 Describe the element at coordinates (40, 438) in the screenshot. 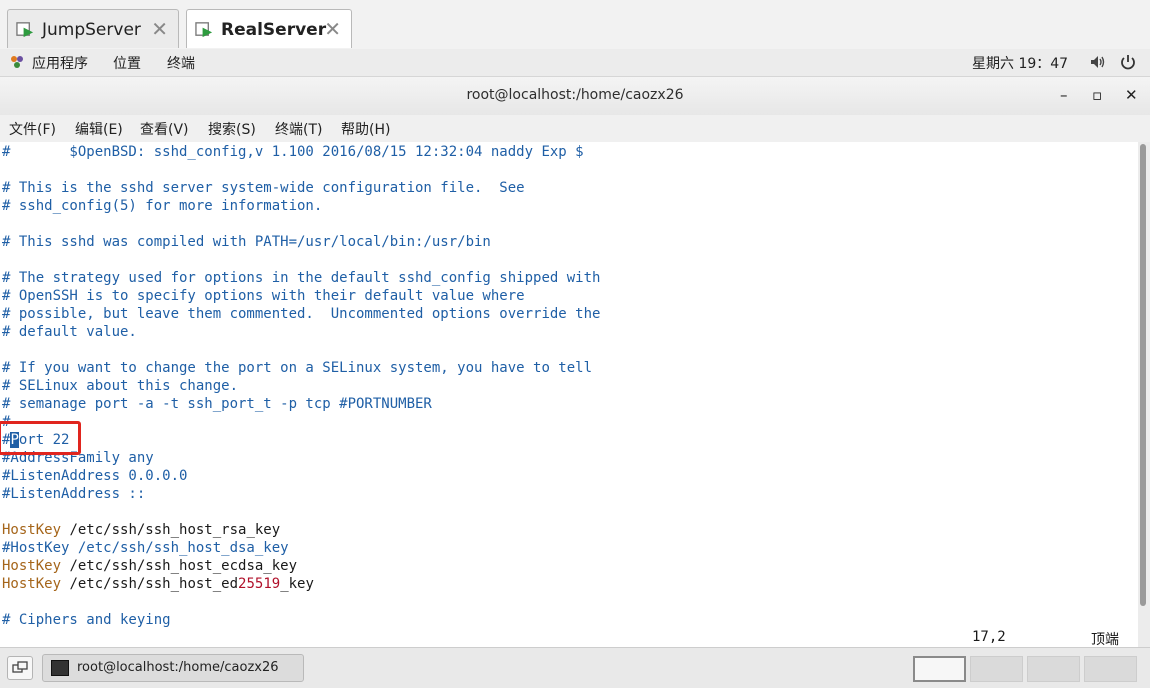

I see `highlight-box` at that location.